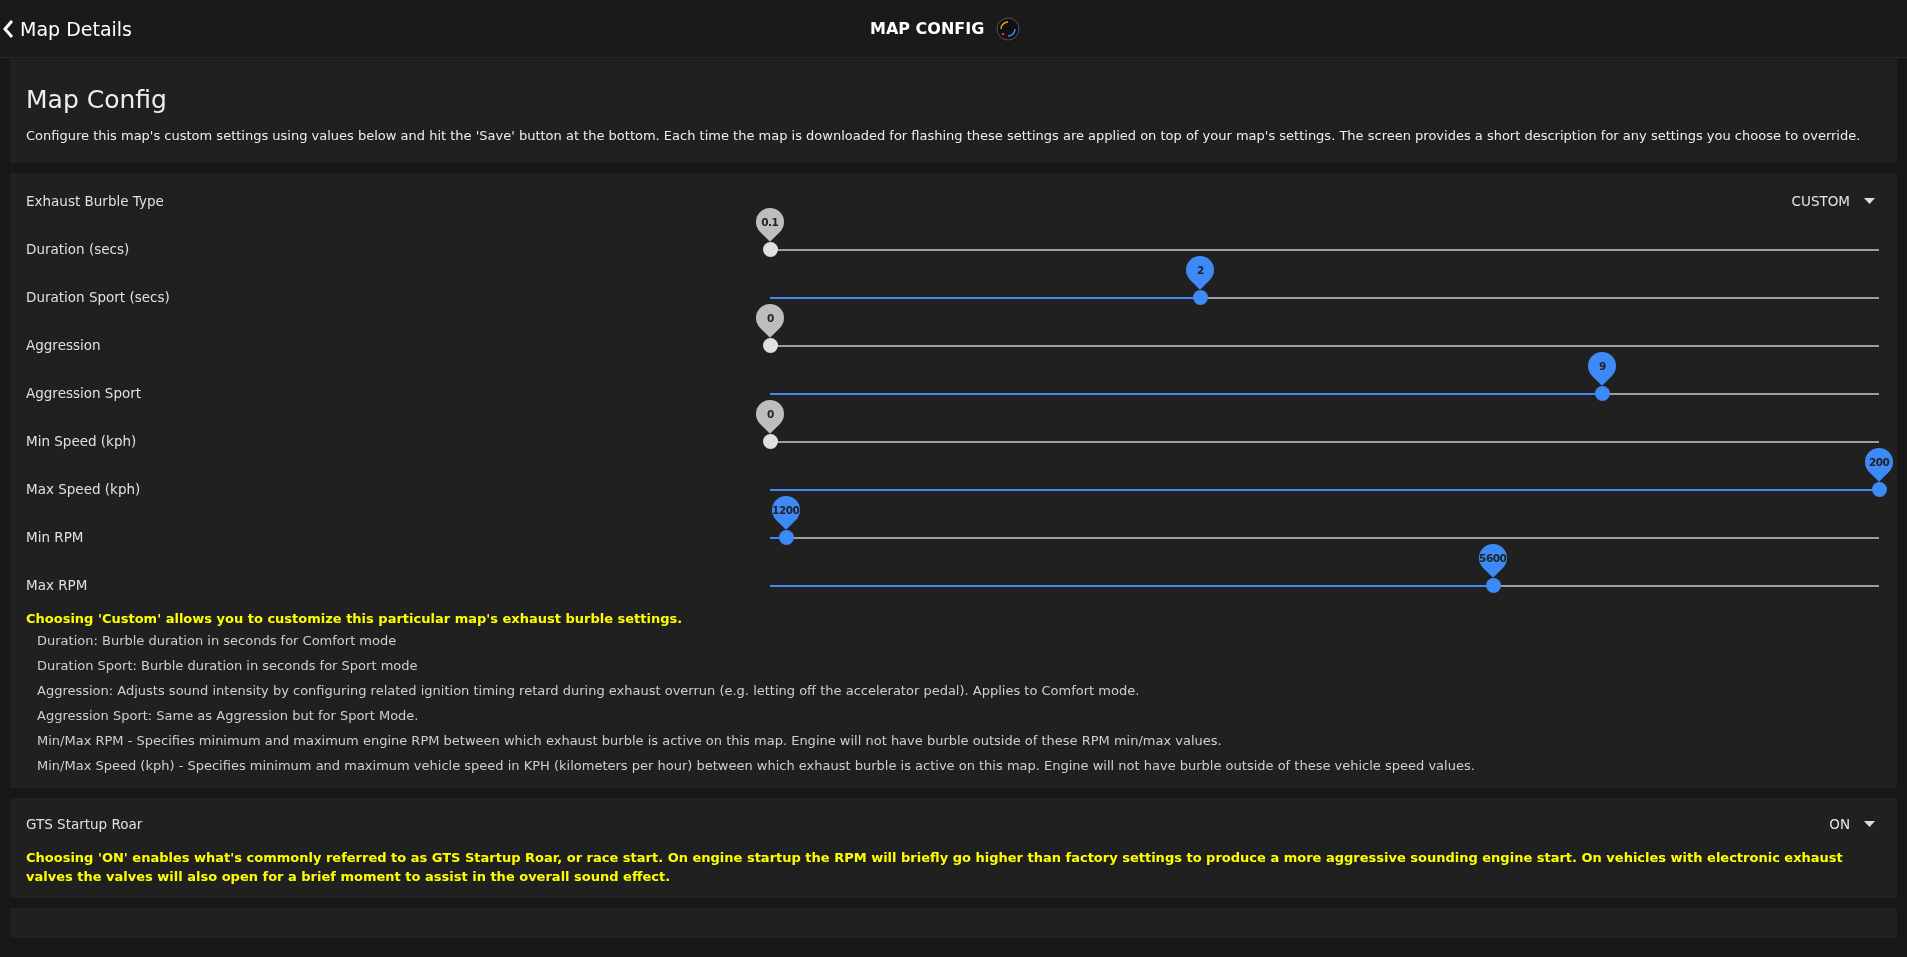  What do you see at coordinates (98, 297) in the screenshot?
I see `setting-label: Duration Sport (secs)` at bounding box center [98, 297].